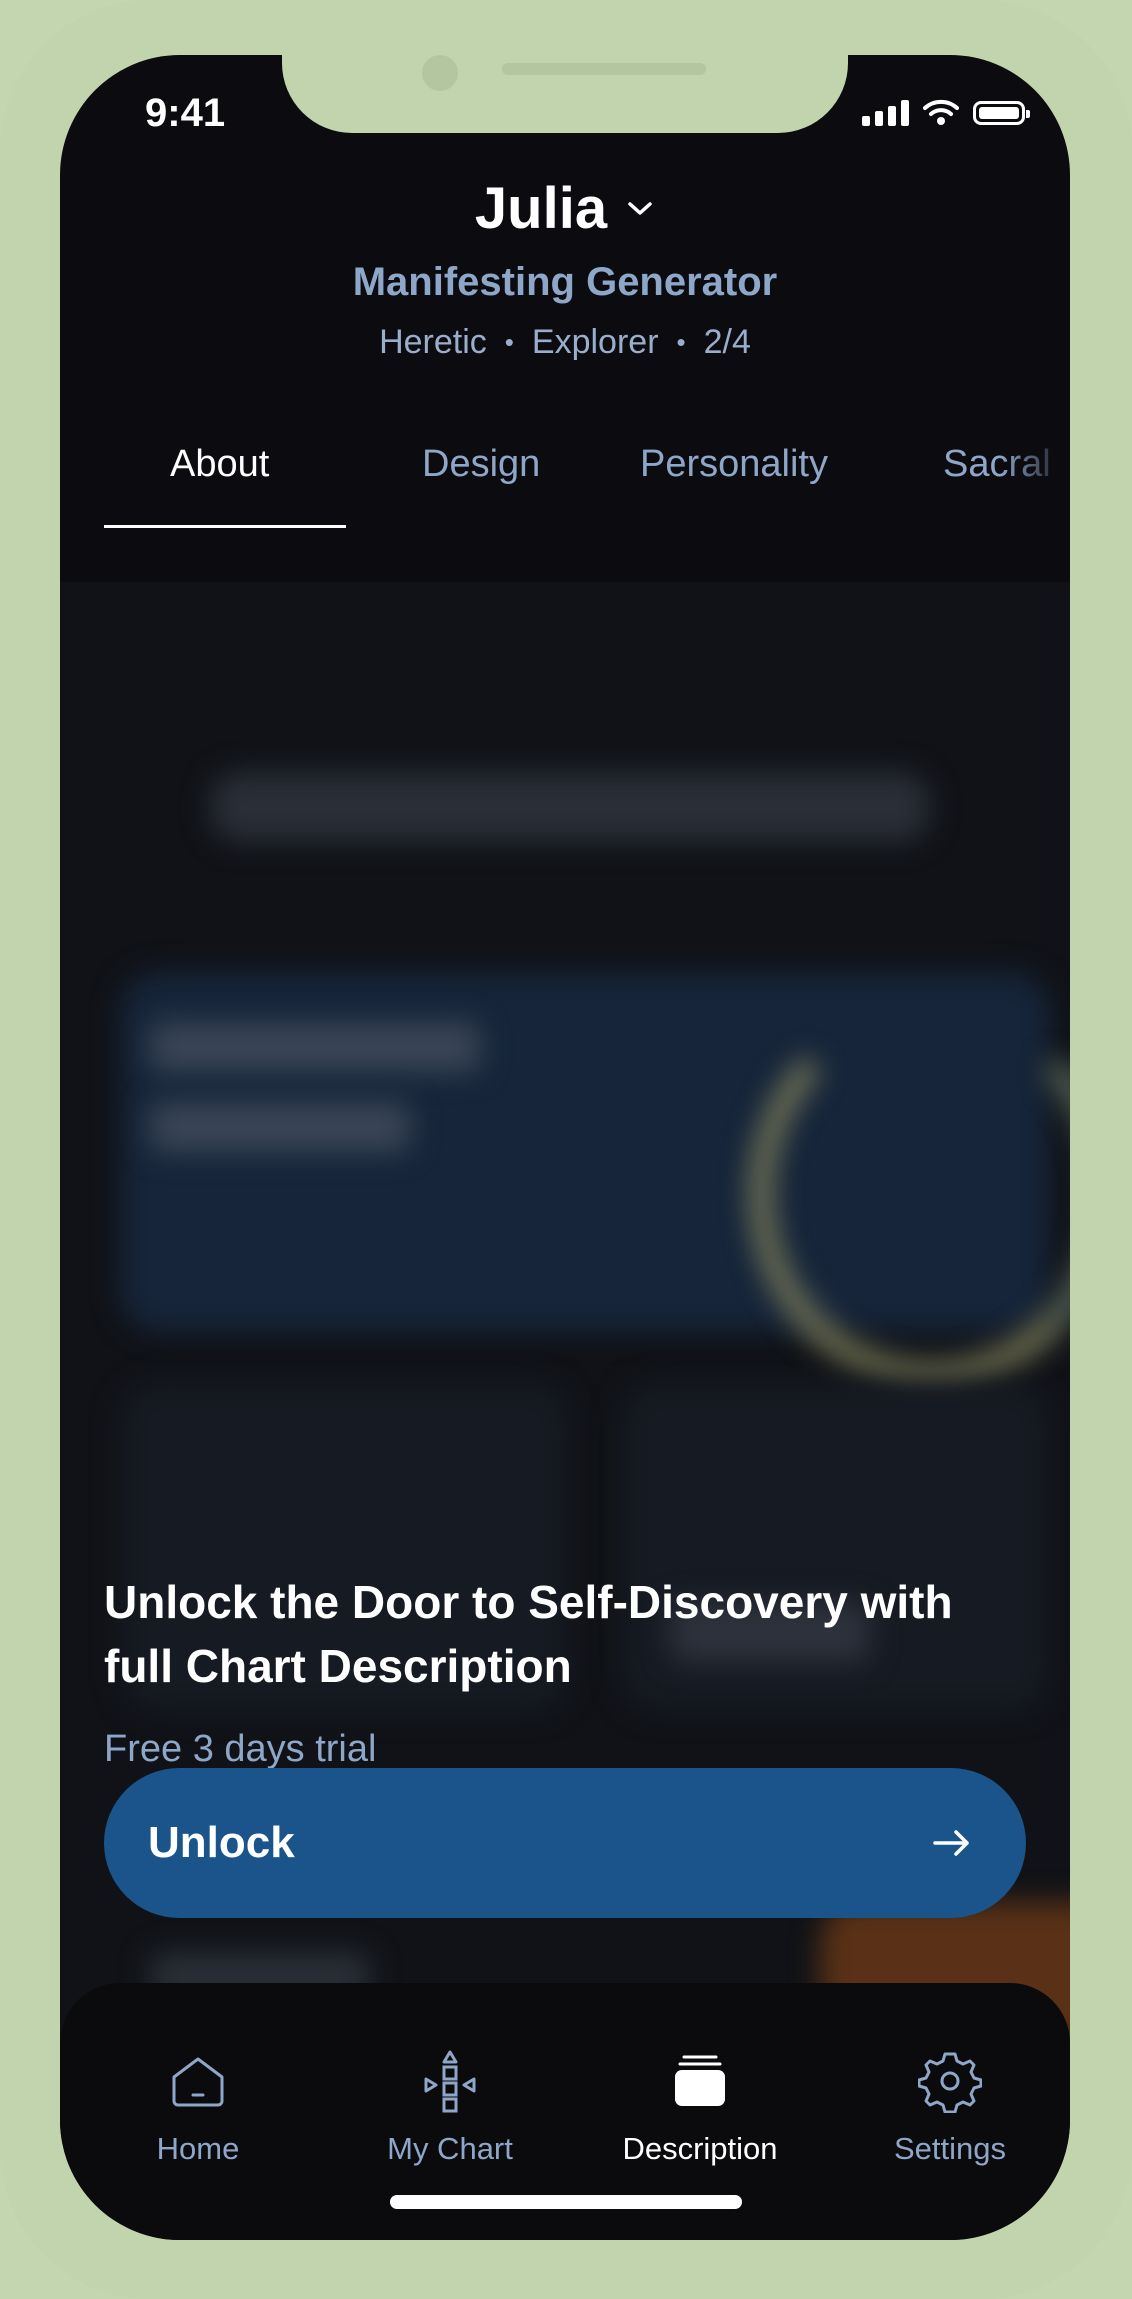  What do you see at coordinates (640, 208) in the screenshot?
I see `chevron-down-icon` at bounding box center [640, 208].